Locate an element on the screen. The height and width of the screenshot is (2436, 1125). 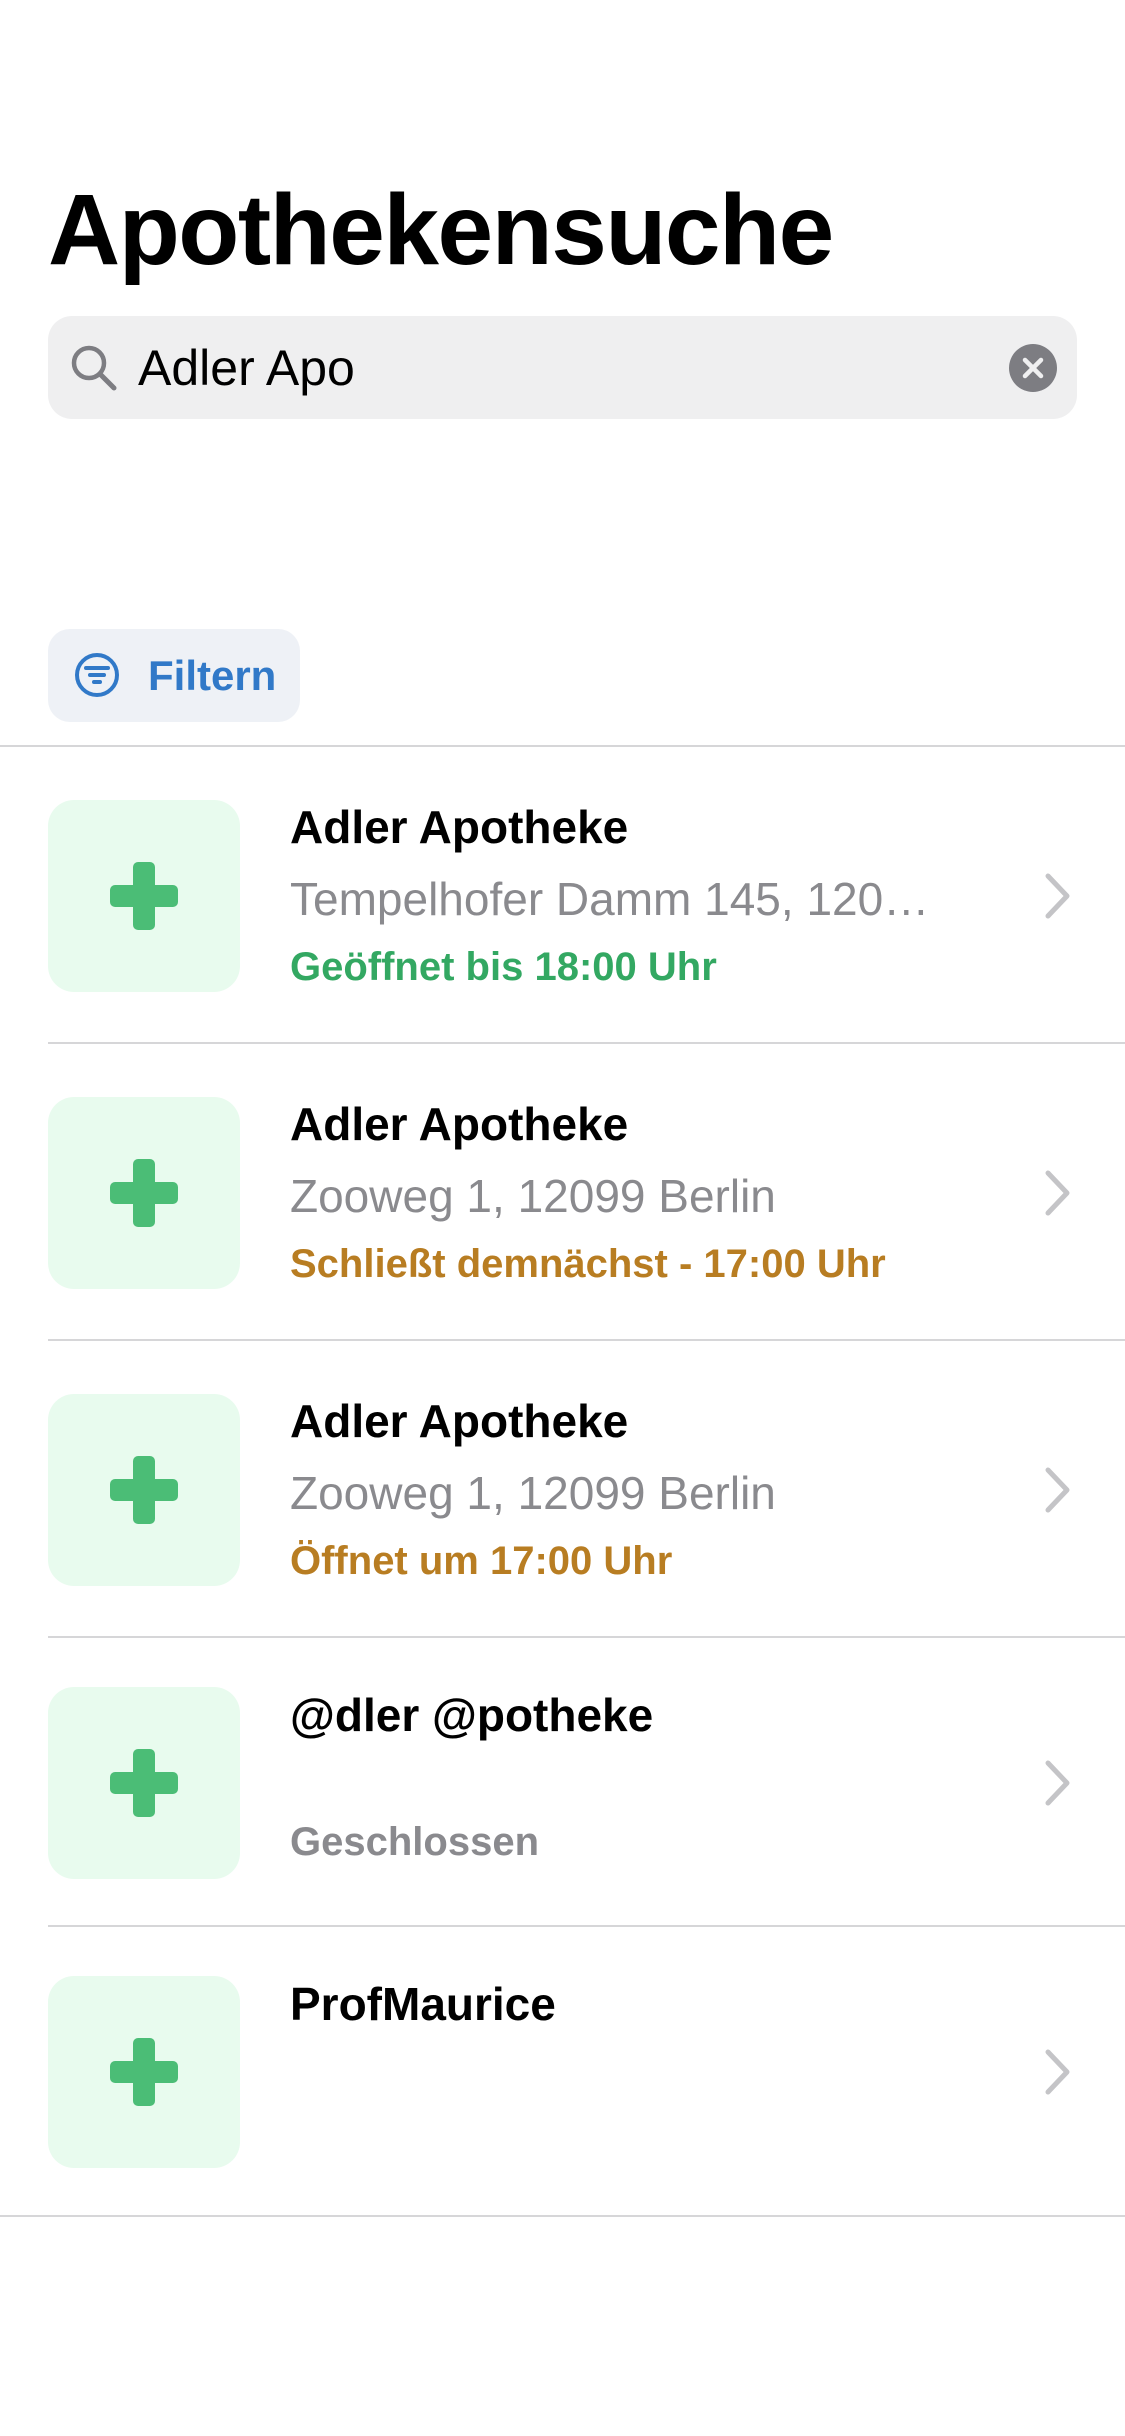
page-title: Apothekensuche is located at coordinates (441, 230).